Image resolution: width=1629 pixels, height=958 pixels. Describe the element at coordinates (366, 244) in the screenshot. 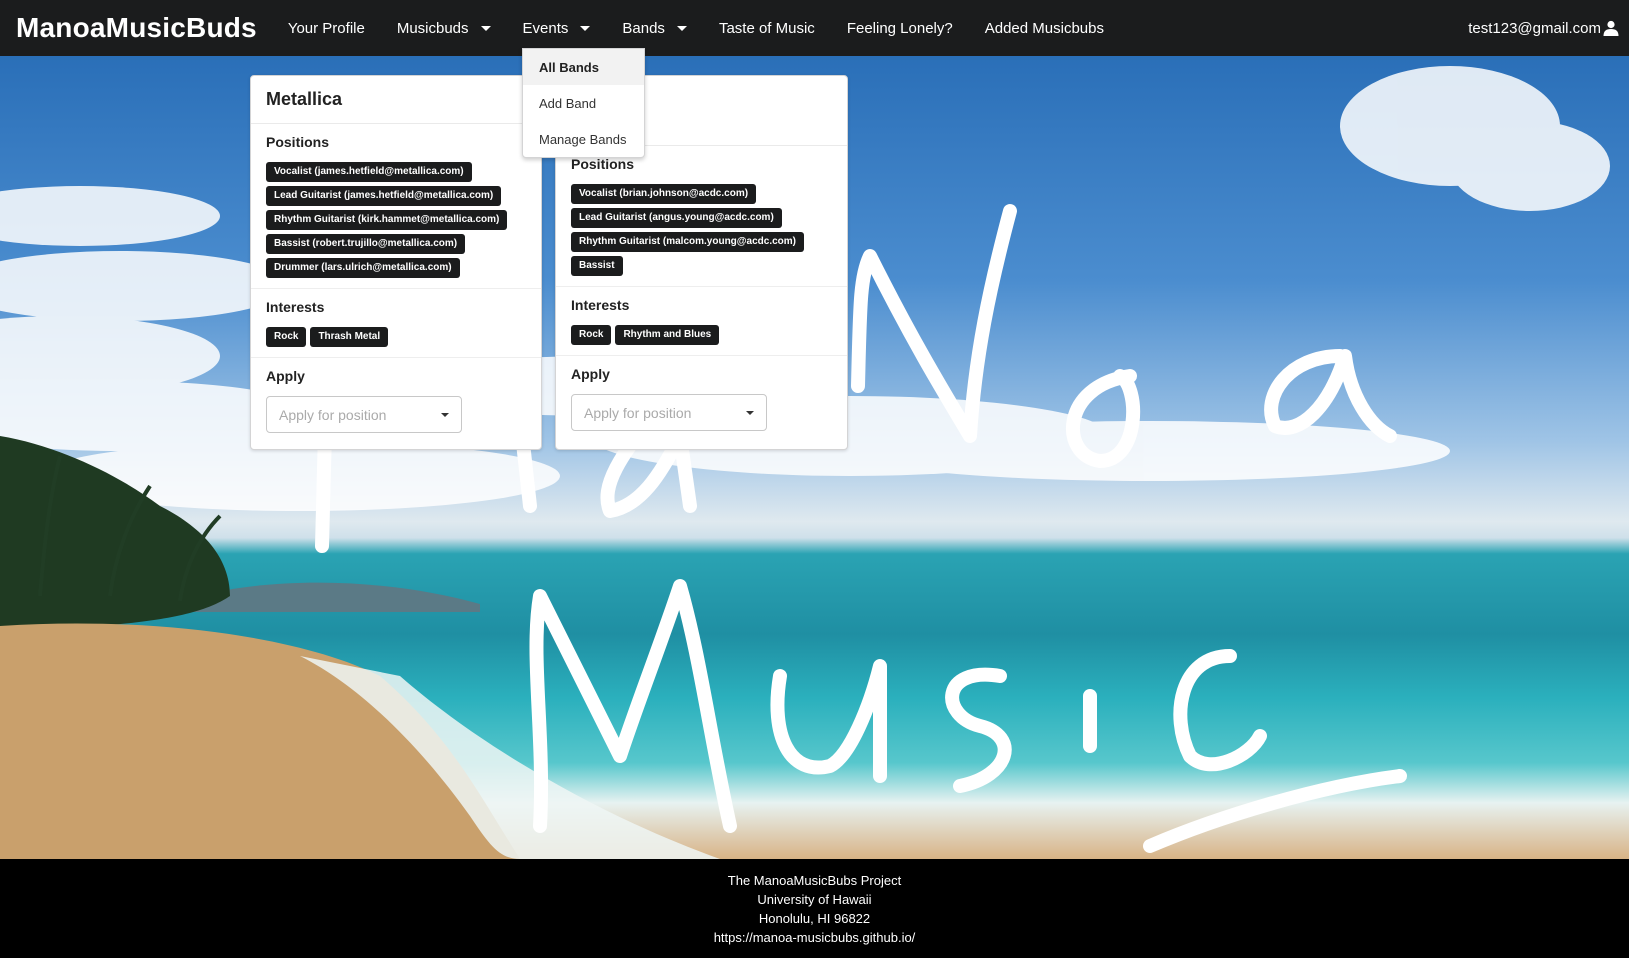

I see `position-label: Bassist (robert.trujillo@metallica.com)` at that location.